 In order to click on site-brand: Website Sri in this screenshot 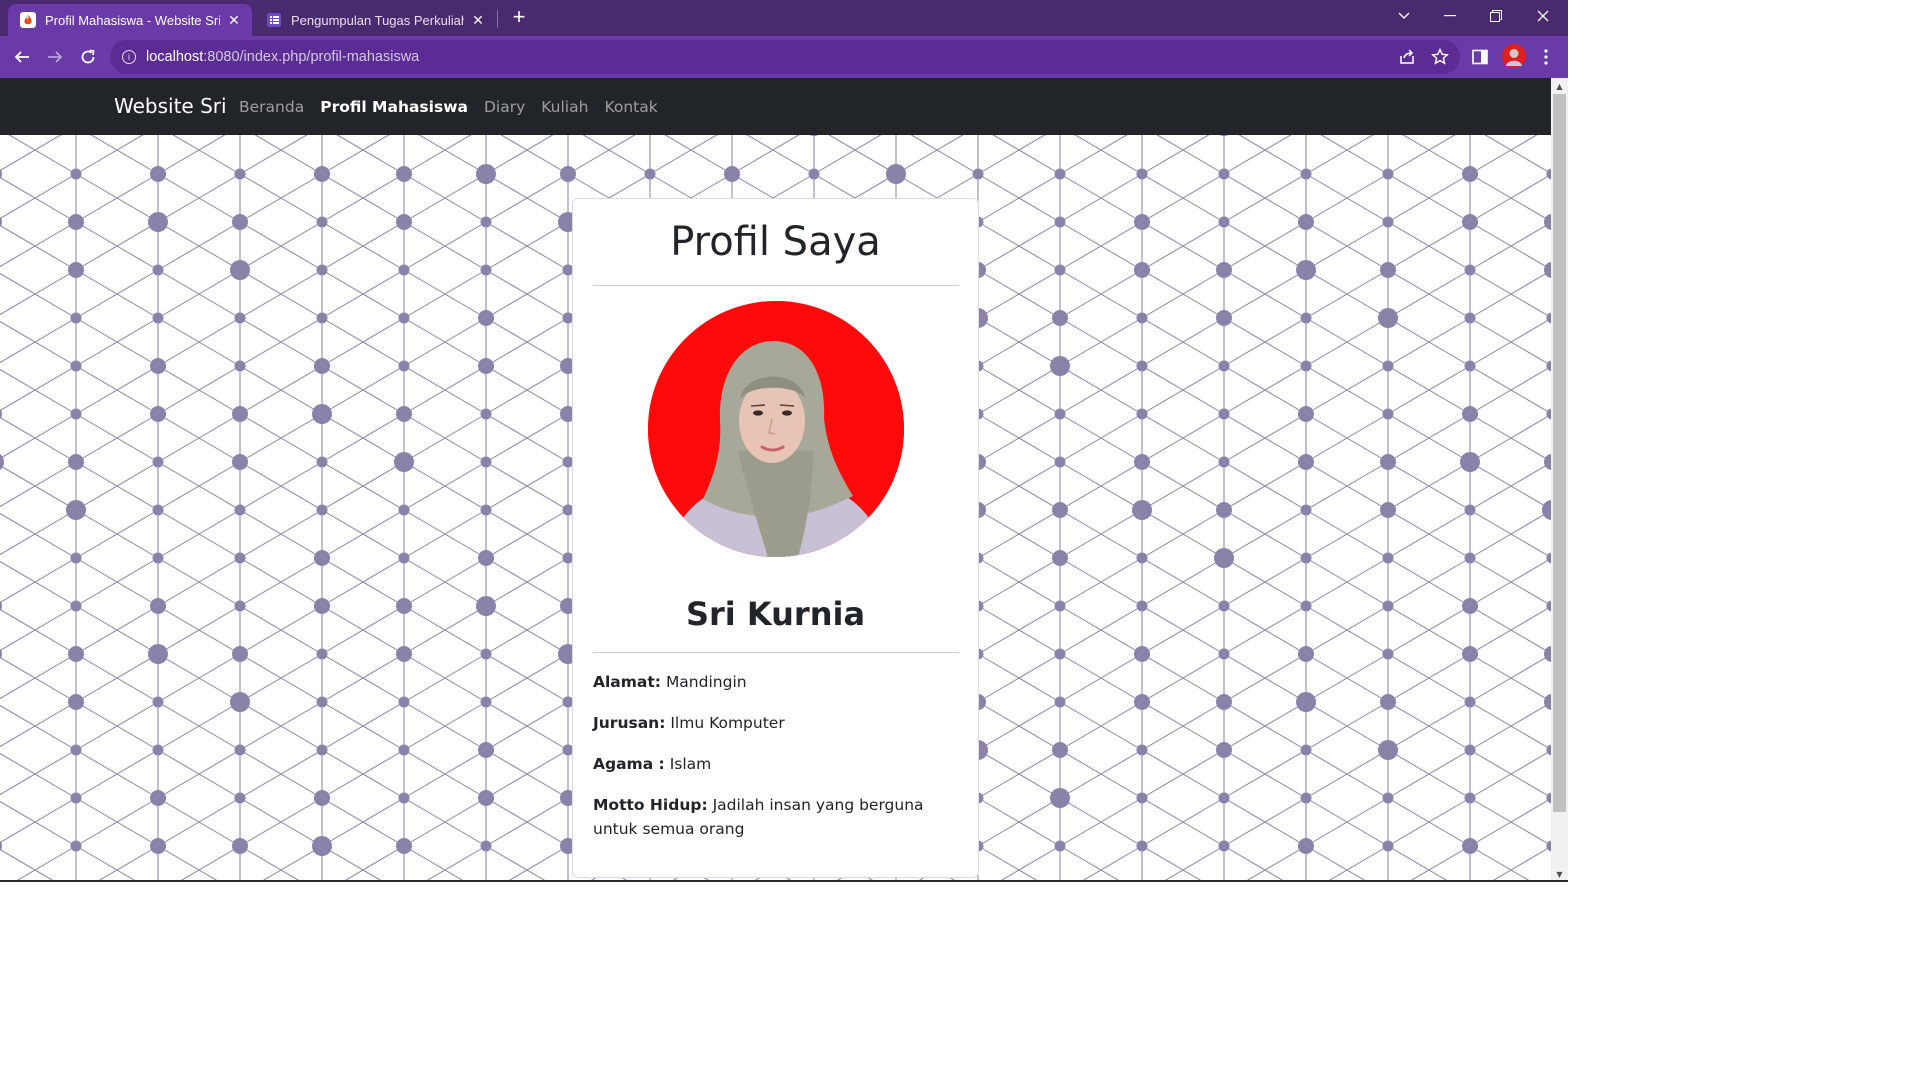, I will do `click(170, 106)`.